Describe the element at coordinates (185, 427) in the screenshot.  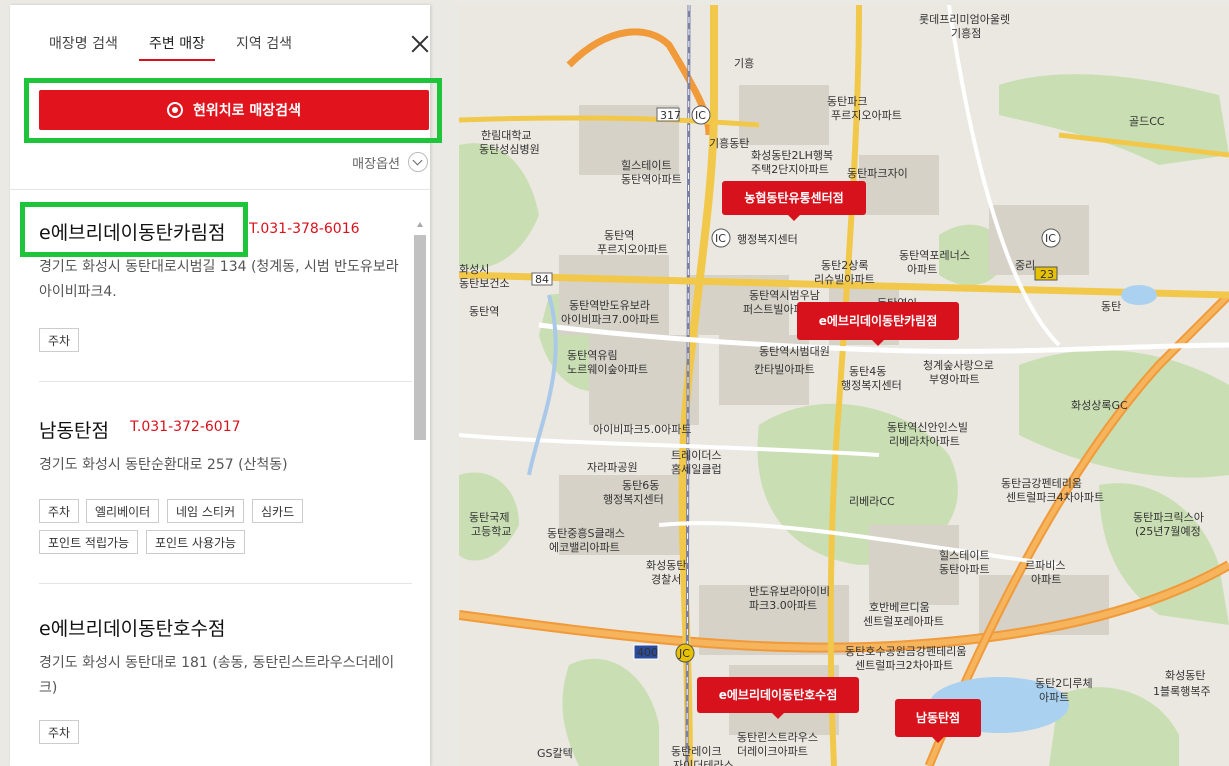
I see `store-phone: T.031-372-6017` at that location.